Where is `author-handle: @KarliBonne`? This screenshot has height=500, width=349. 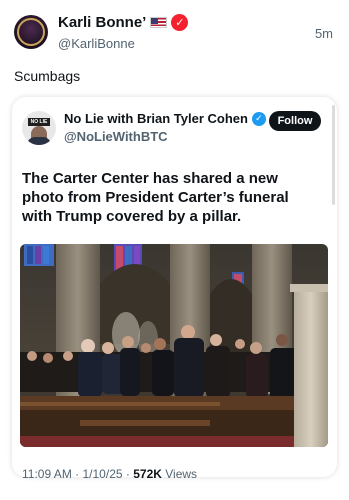
author-handle: @KarliBonne is located at coordinates (96, 43).